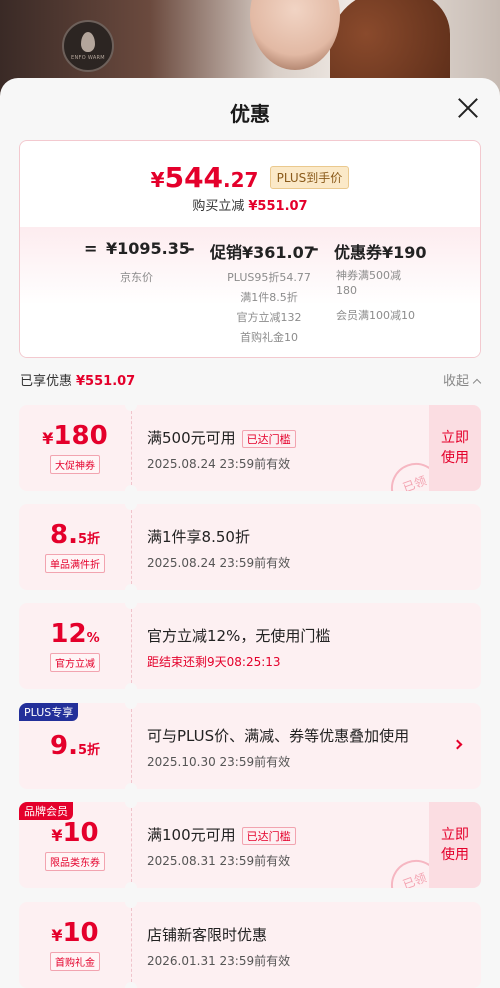  I want to click on sheet-title: 优惠, so click(250, 114).